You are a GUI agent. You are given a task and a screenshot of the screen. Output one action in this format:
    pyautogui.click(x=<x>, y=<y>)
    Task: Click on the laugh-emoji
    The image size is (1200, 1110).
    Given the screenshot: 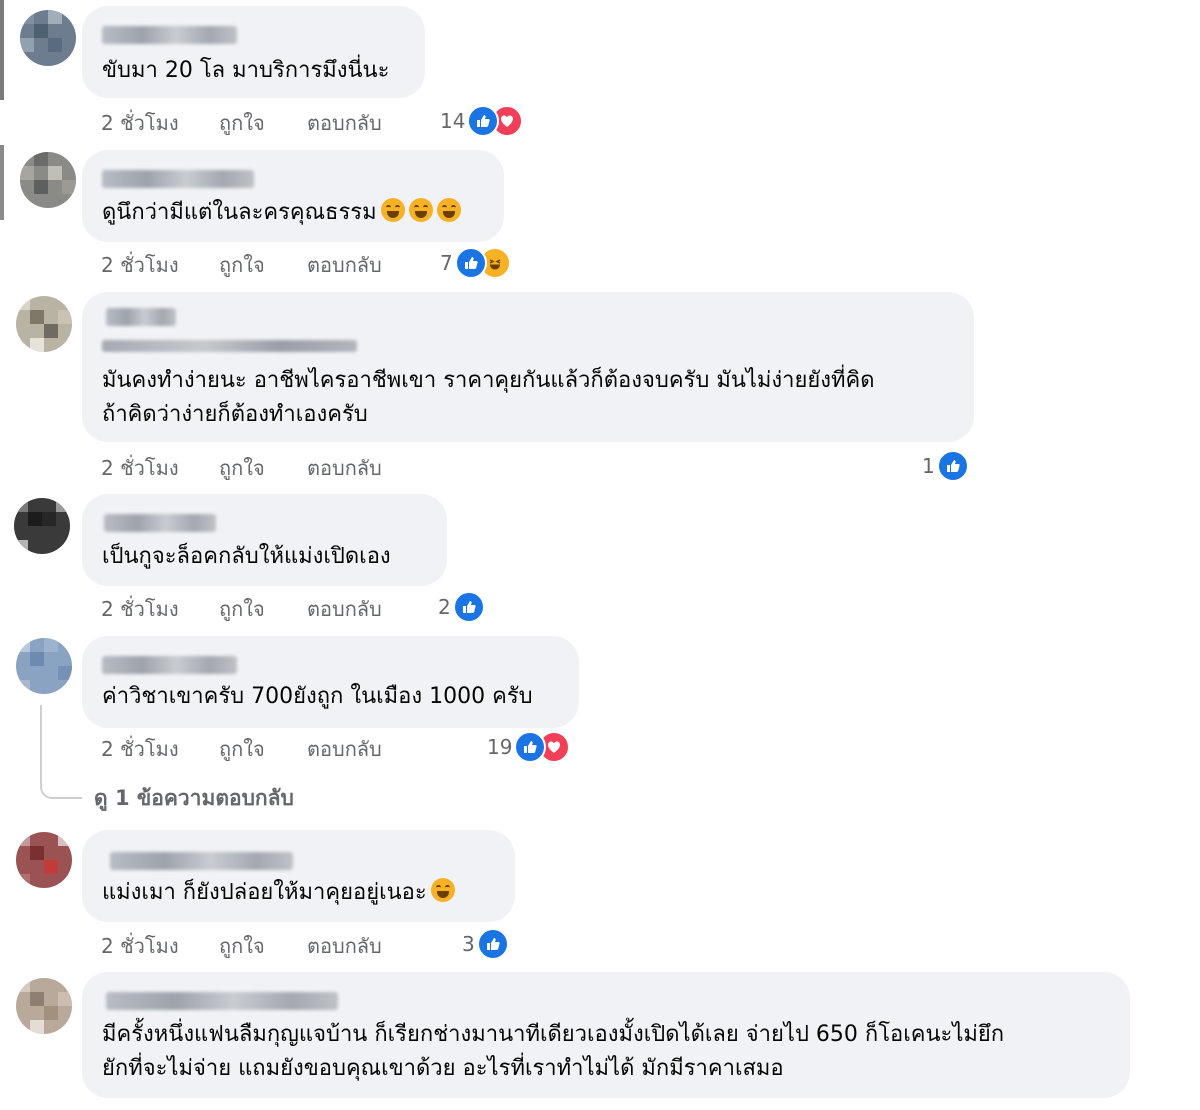 What is the action you would take?
    pyautogui.click(x=442, y=890)
    